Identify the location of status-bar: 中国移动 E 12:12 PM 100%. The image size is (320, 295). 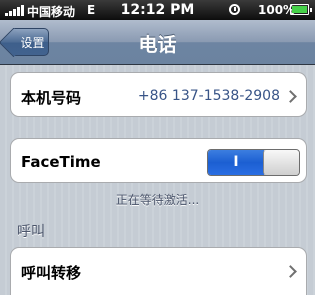
(157, 10).